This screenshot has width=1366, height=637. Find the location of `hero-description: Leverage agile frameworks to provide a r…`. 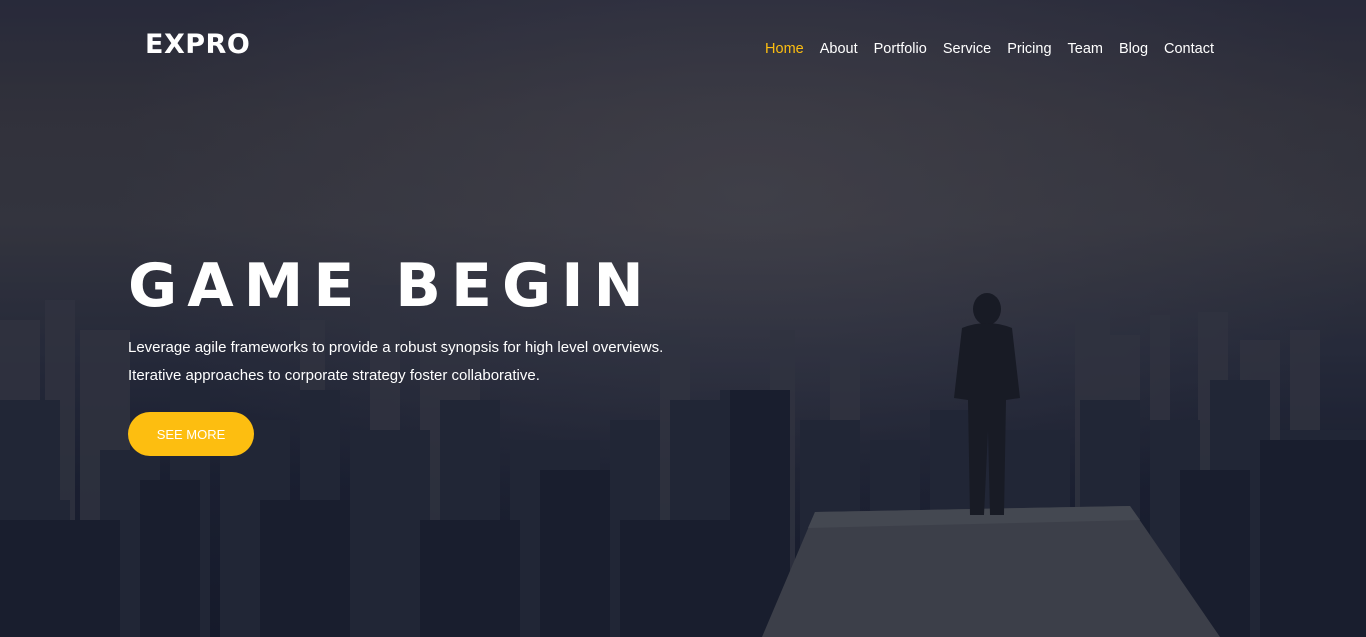

hero-description: Leverage agile frameworks to provide a r… is located at coordinates (478, 362).